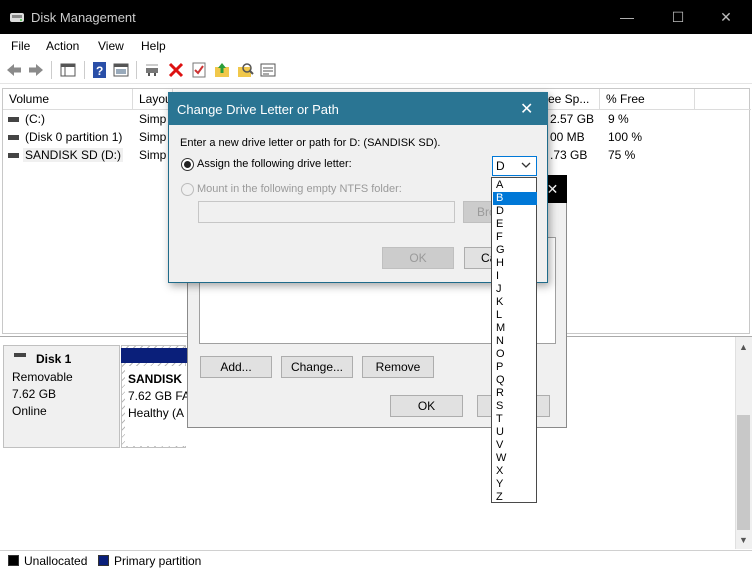 The width and height of the screenshot is (752, 574). Describe the element at coordinates (111, 46) in the screenshot. I see `menu-view: View` at that location.